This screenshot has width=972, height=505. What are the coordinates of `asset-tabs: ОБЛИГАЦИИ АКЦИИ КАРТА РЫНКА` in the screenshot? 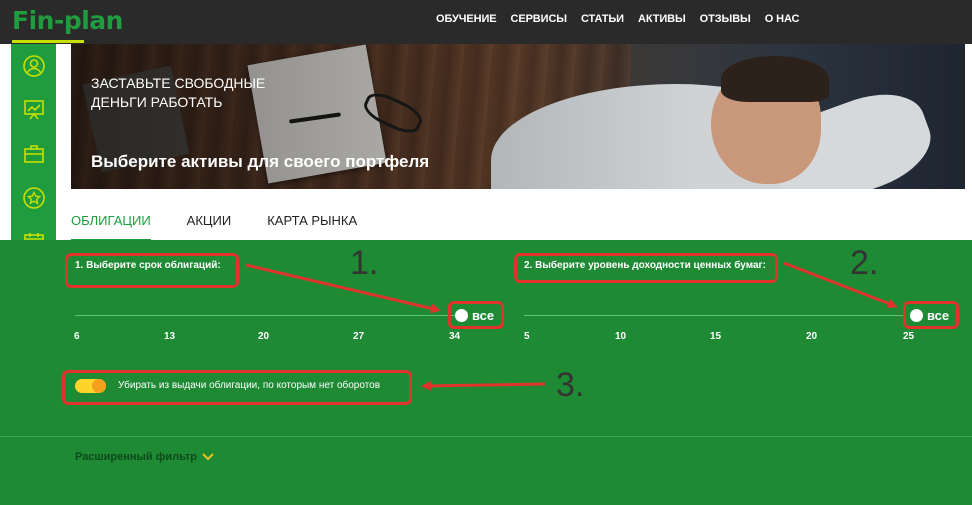 It's located at (232, 227).